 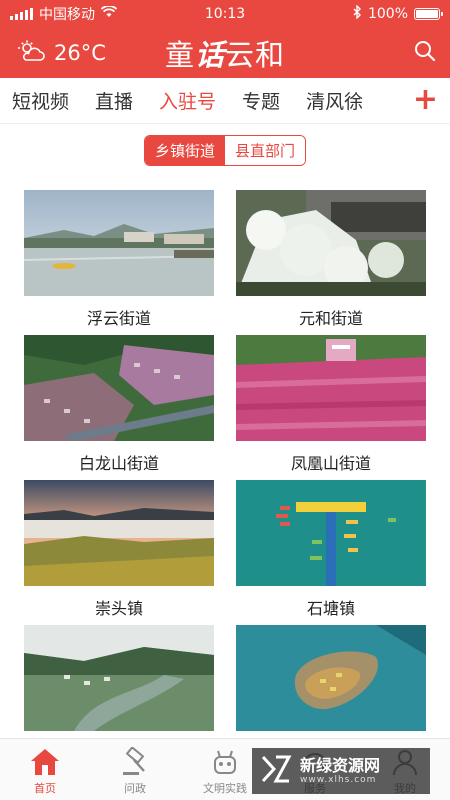 I want to click on nav-inquiry: 问政, so click(x=135, y=769).